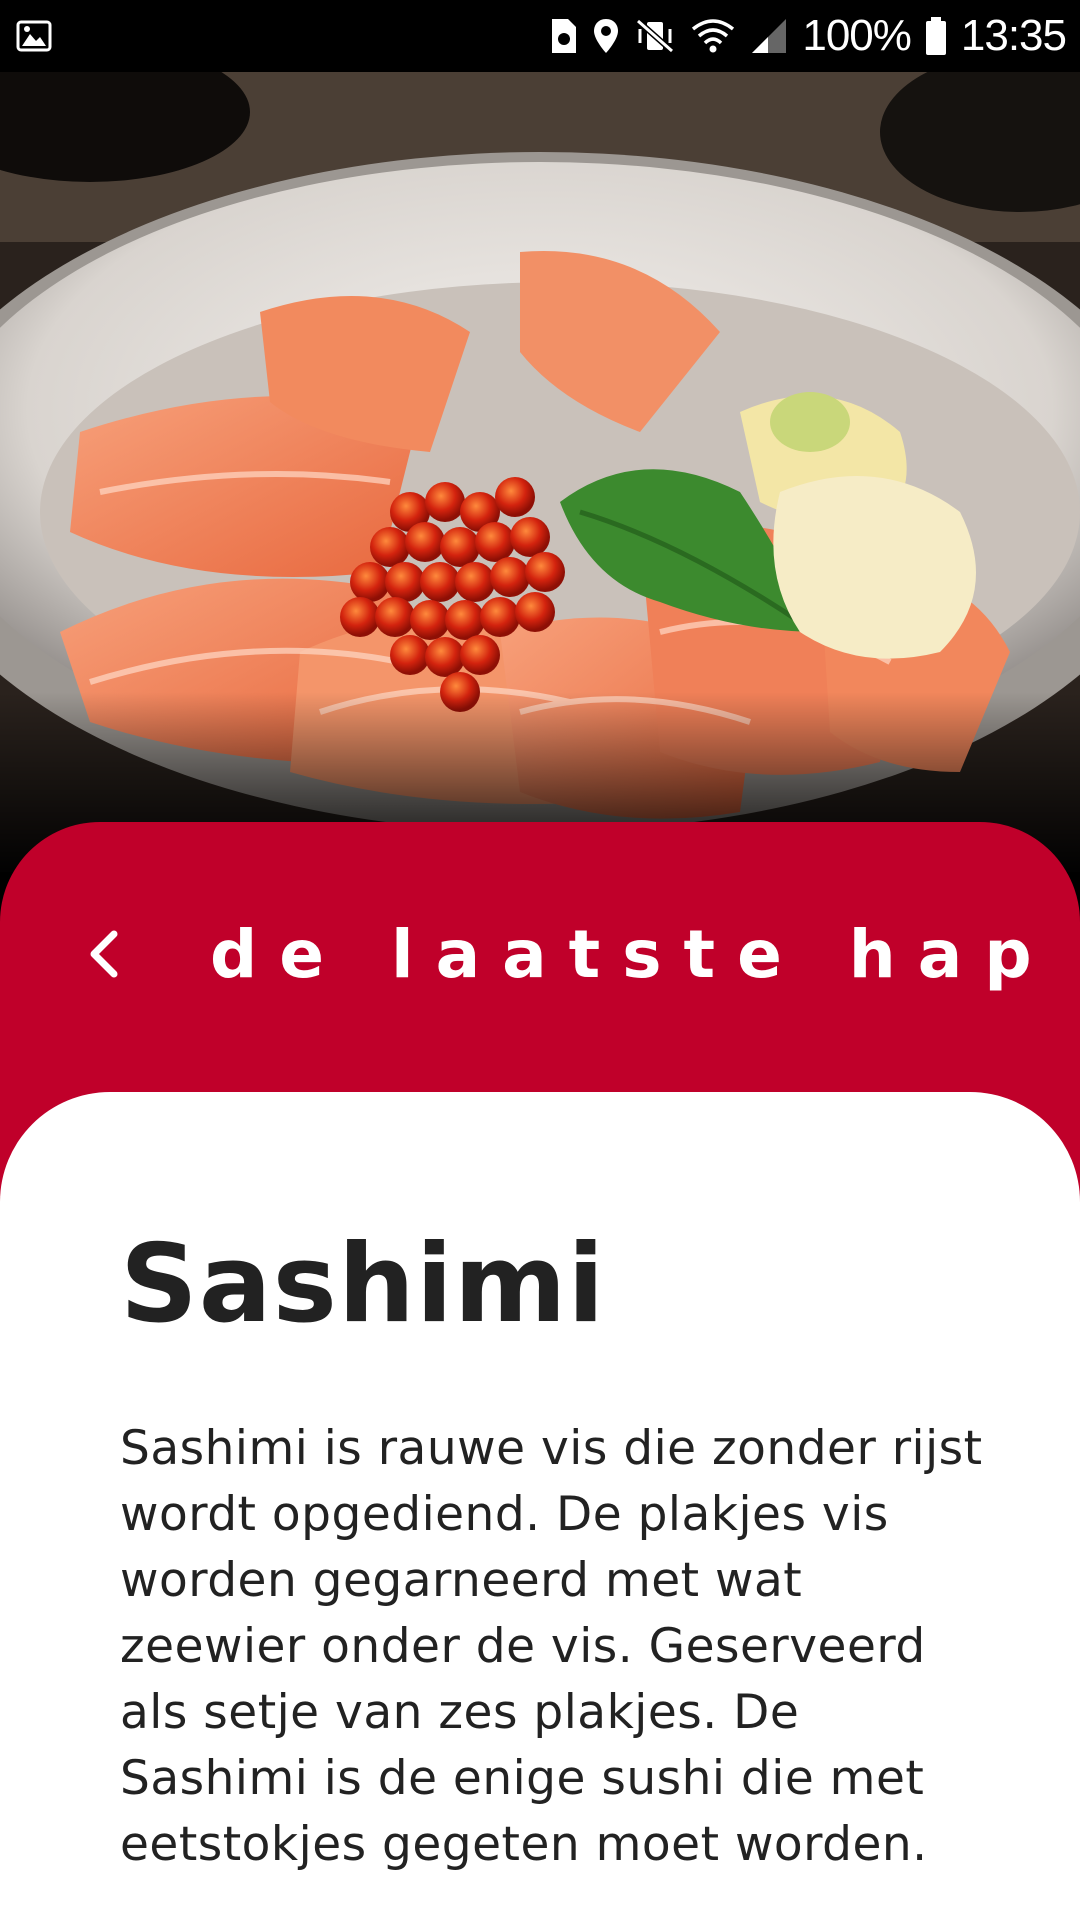  What do you see at coordinates (769, 36) in the screenshot?
I see `signal-icon` at bounding box center [769, 36].